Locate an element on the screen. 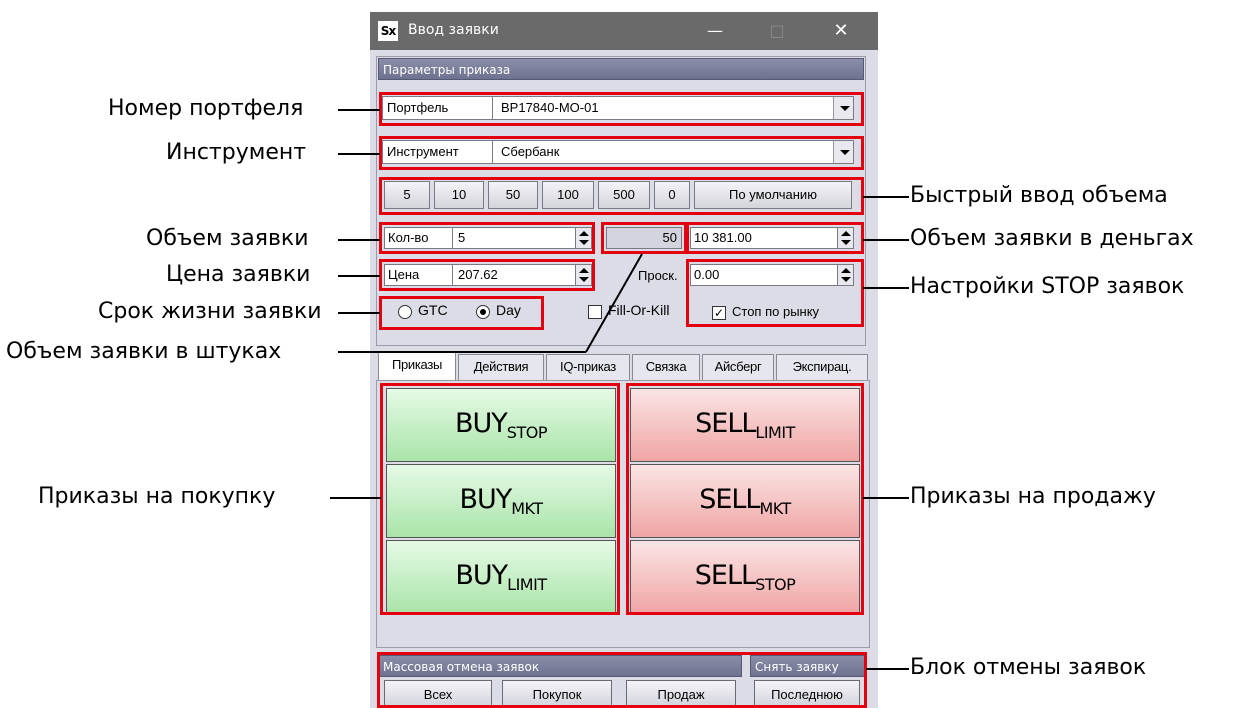  close-button: ✕ is located at coordinates (841, 31).